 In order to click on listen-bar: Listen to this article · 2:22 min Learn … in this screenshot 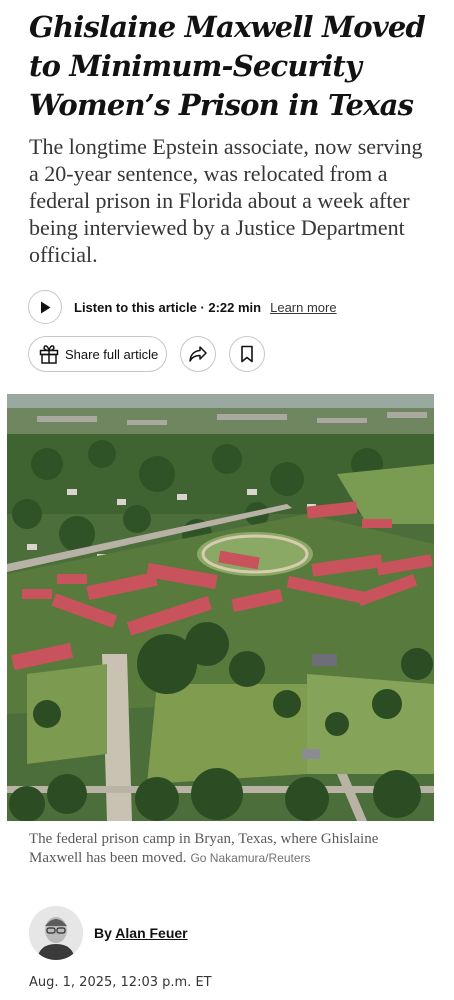, I will do `click(182, 307)`.